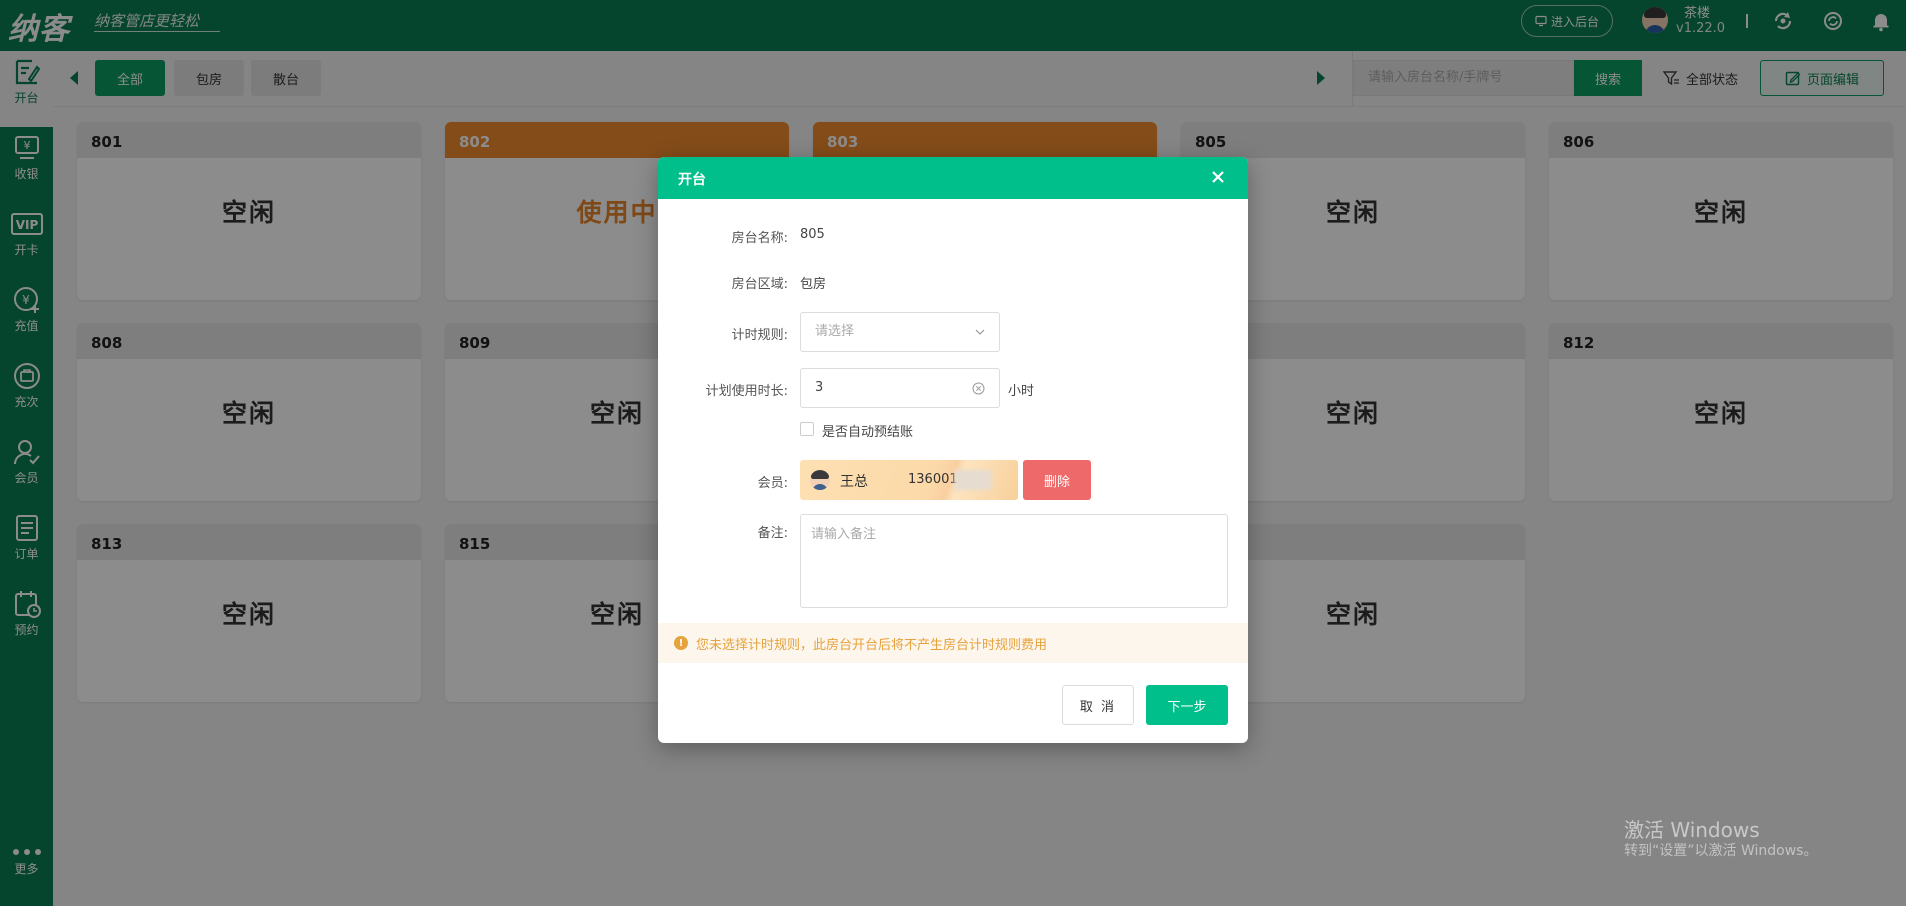  What do you see at coordinates (1721, 851) in the screenshot?
I see `activation-watermark-subtitle: 转到“设置”以激活 Windows。` at bounding box center [1721, 851].